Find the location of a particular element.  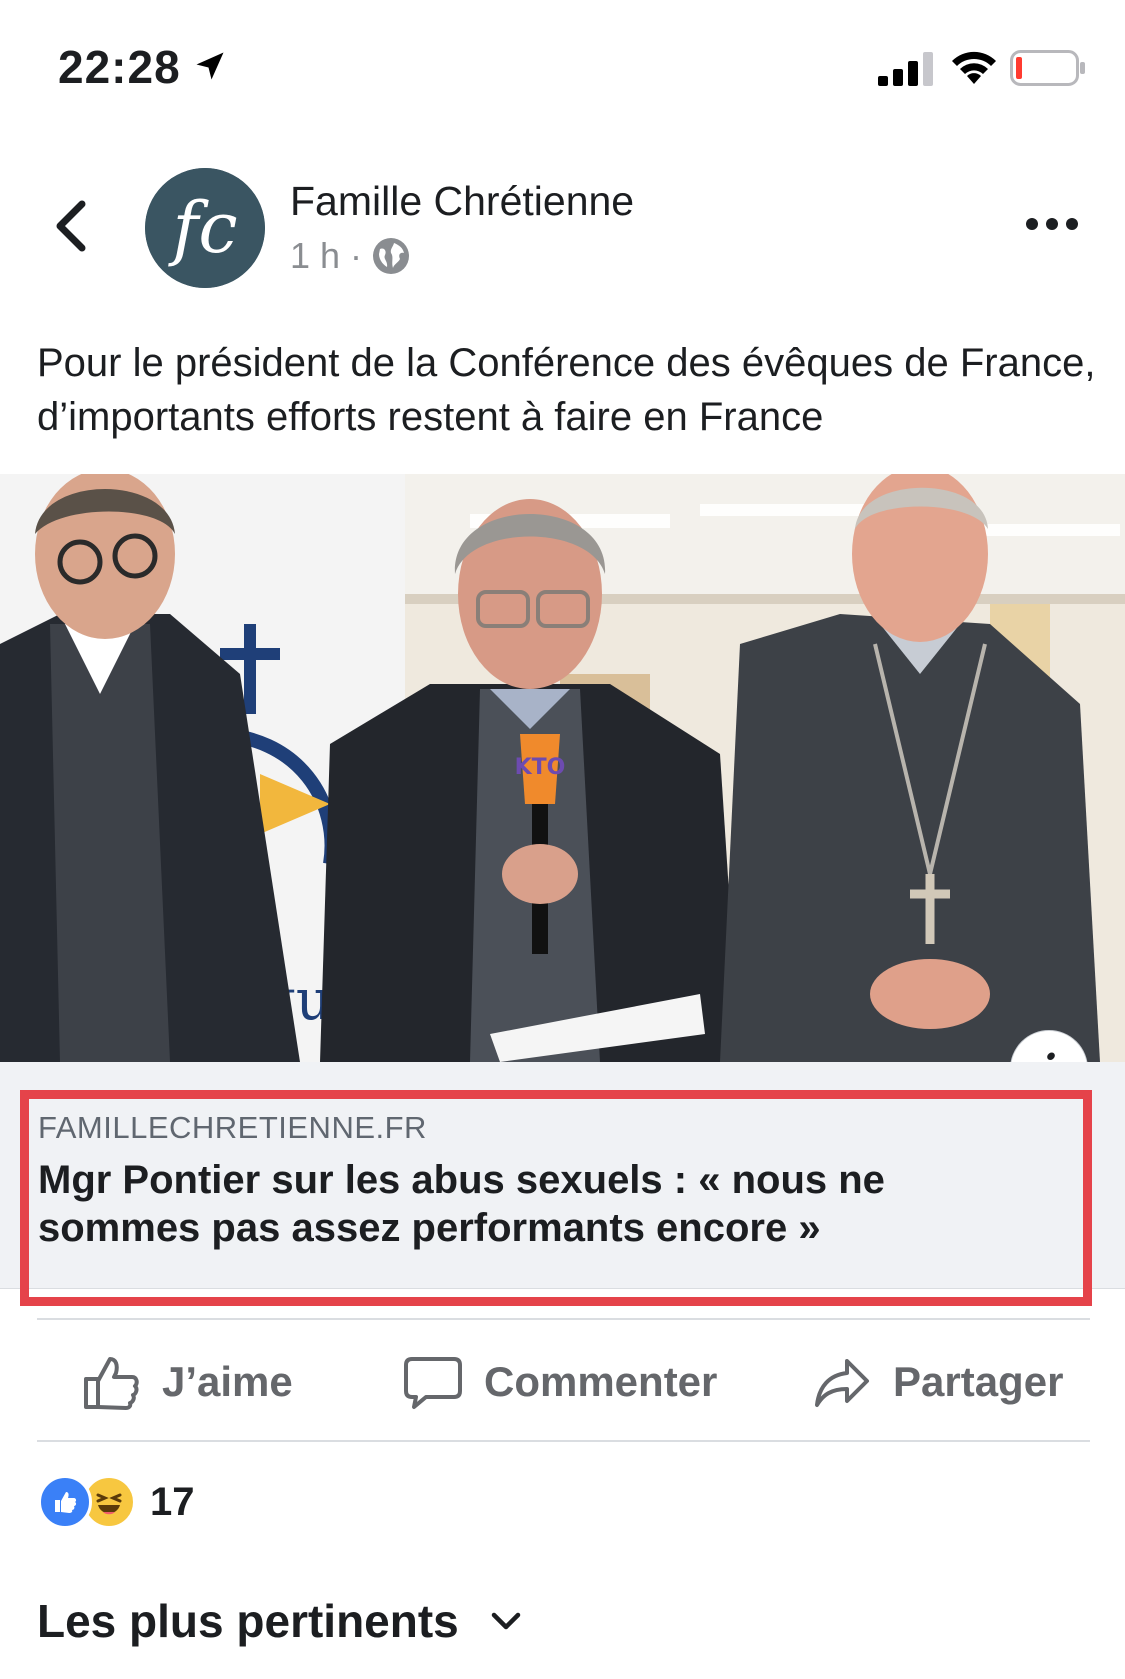

page-avatar: fc is located at coordinates (205, 228).